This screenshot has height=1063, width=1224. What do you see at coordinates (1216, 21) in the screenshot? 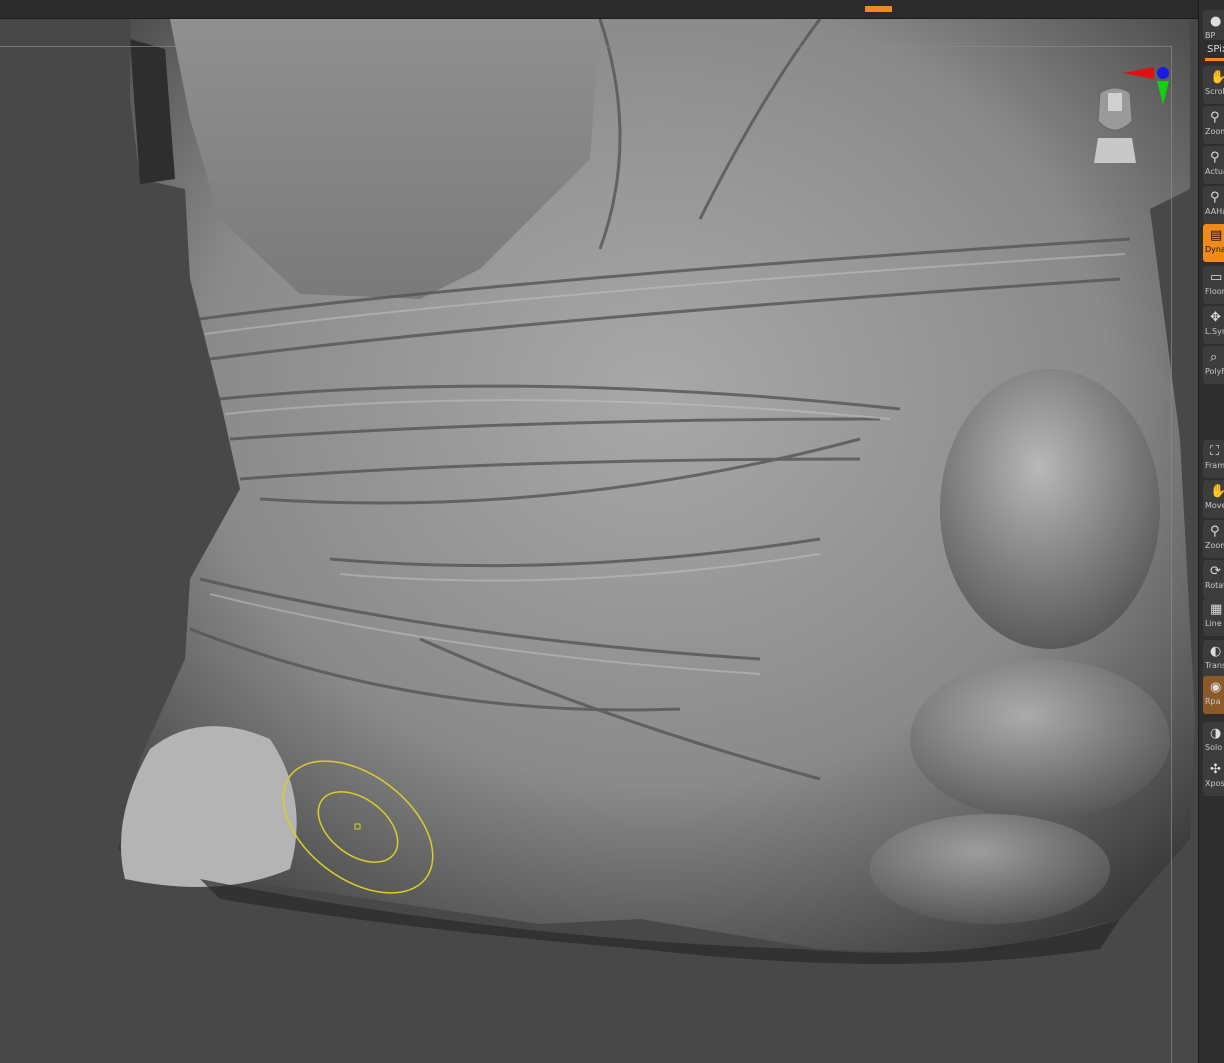
I see `material-sphere-icon: ●` at bounding box center [1216, 21].